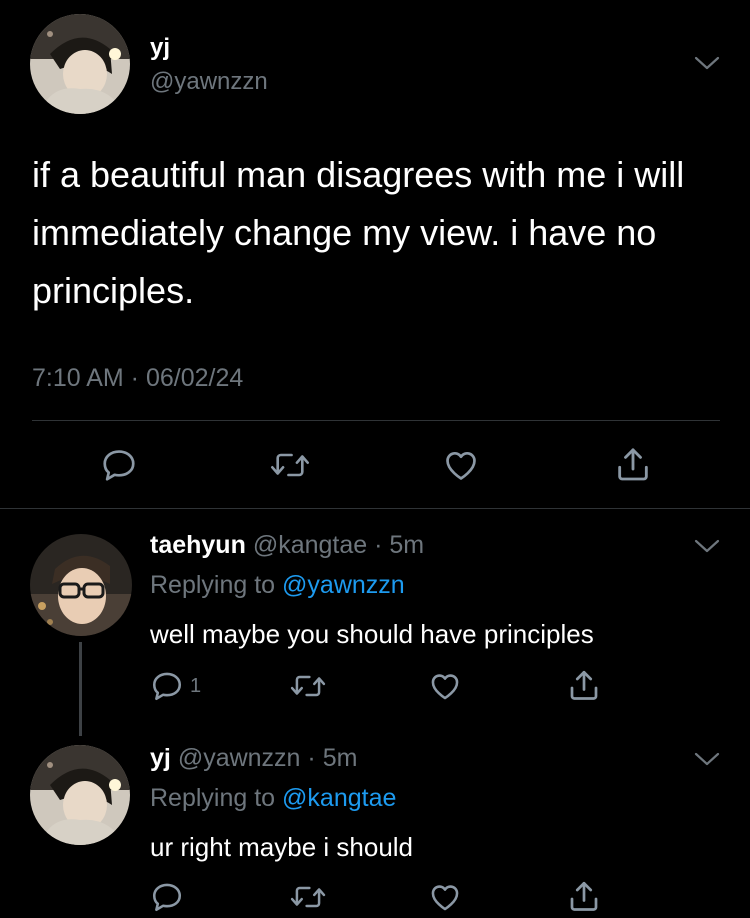 Image resolution: width=750 pixels, height=918 pixels. What do you see at coordinates (376, 420) in the screenshot?
I see `divider` at bounding box center [376, 420].